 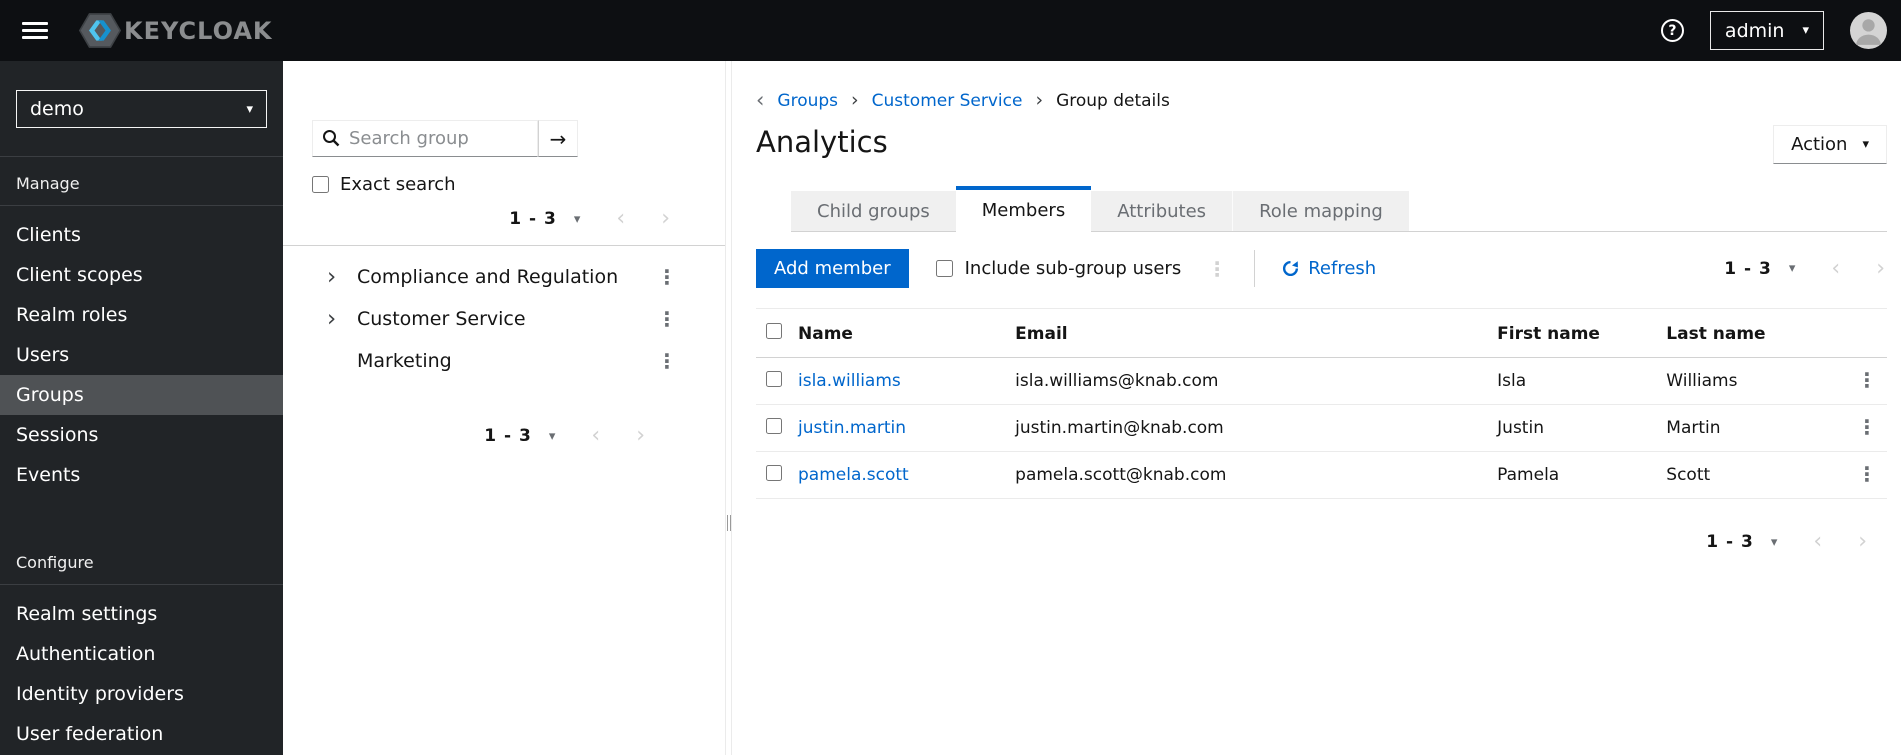 What do you see at coordinates (1113, 100) in the screenshot?
I see `breadcrumb-current: Group details` at bounding box center [1113, 100].